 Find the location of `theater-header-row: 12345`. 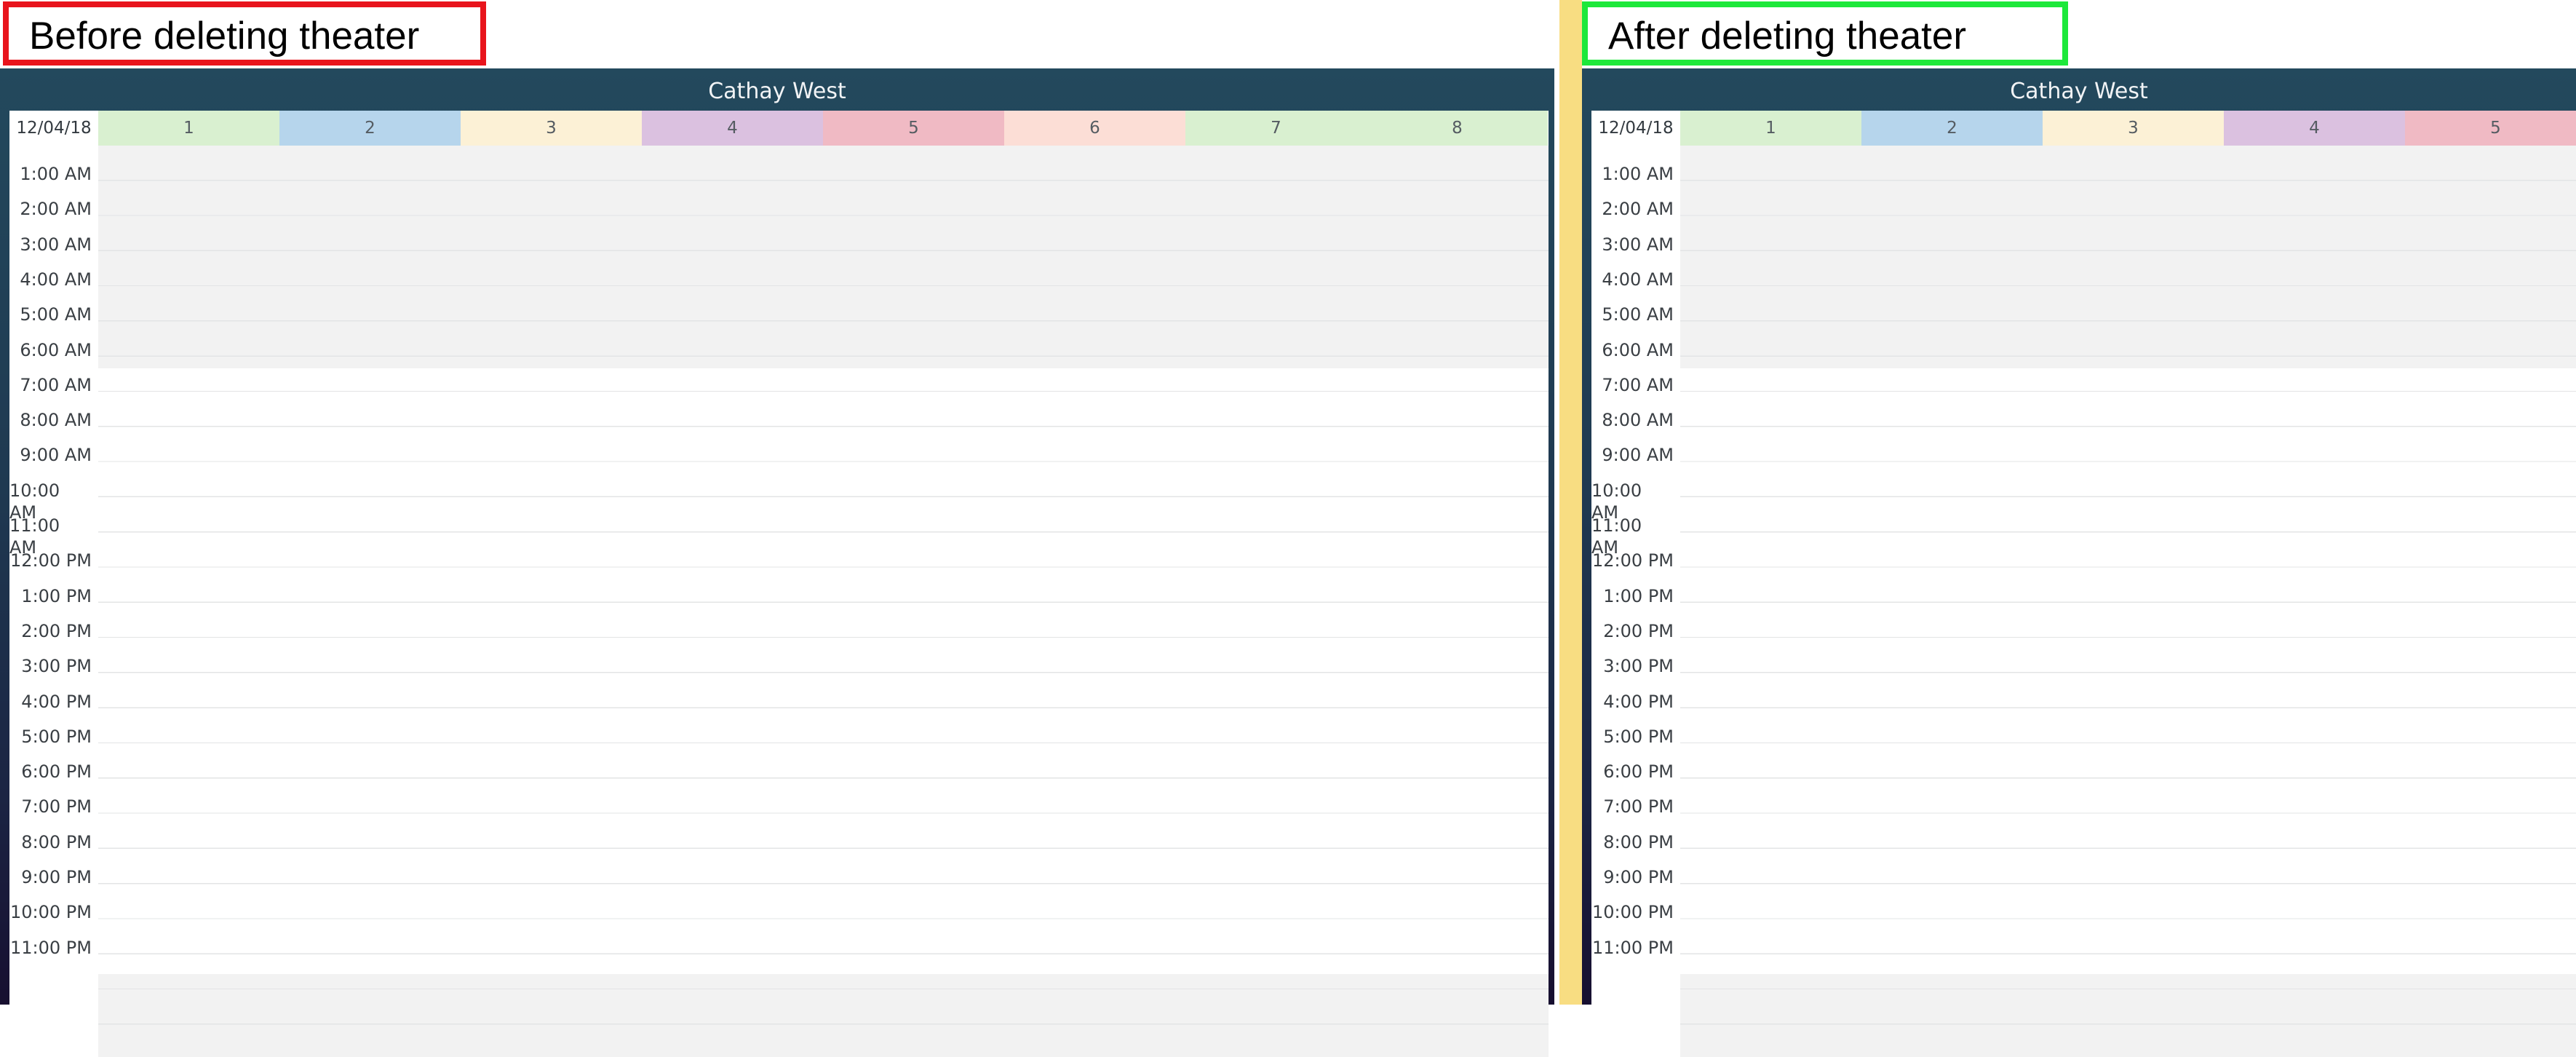

theater-header-row: 12345 is located at coordinates (2128, 128).